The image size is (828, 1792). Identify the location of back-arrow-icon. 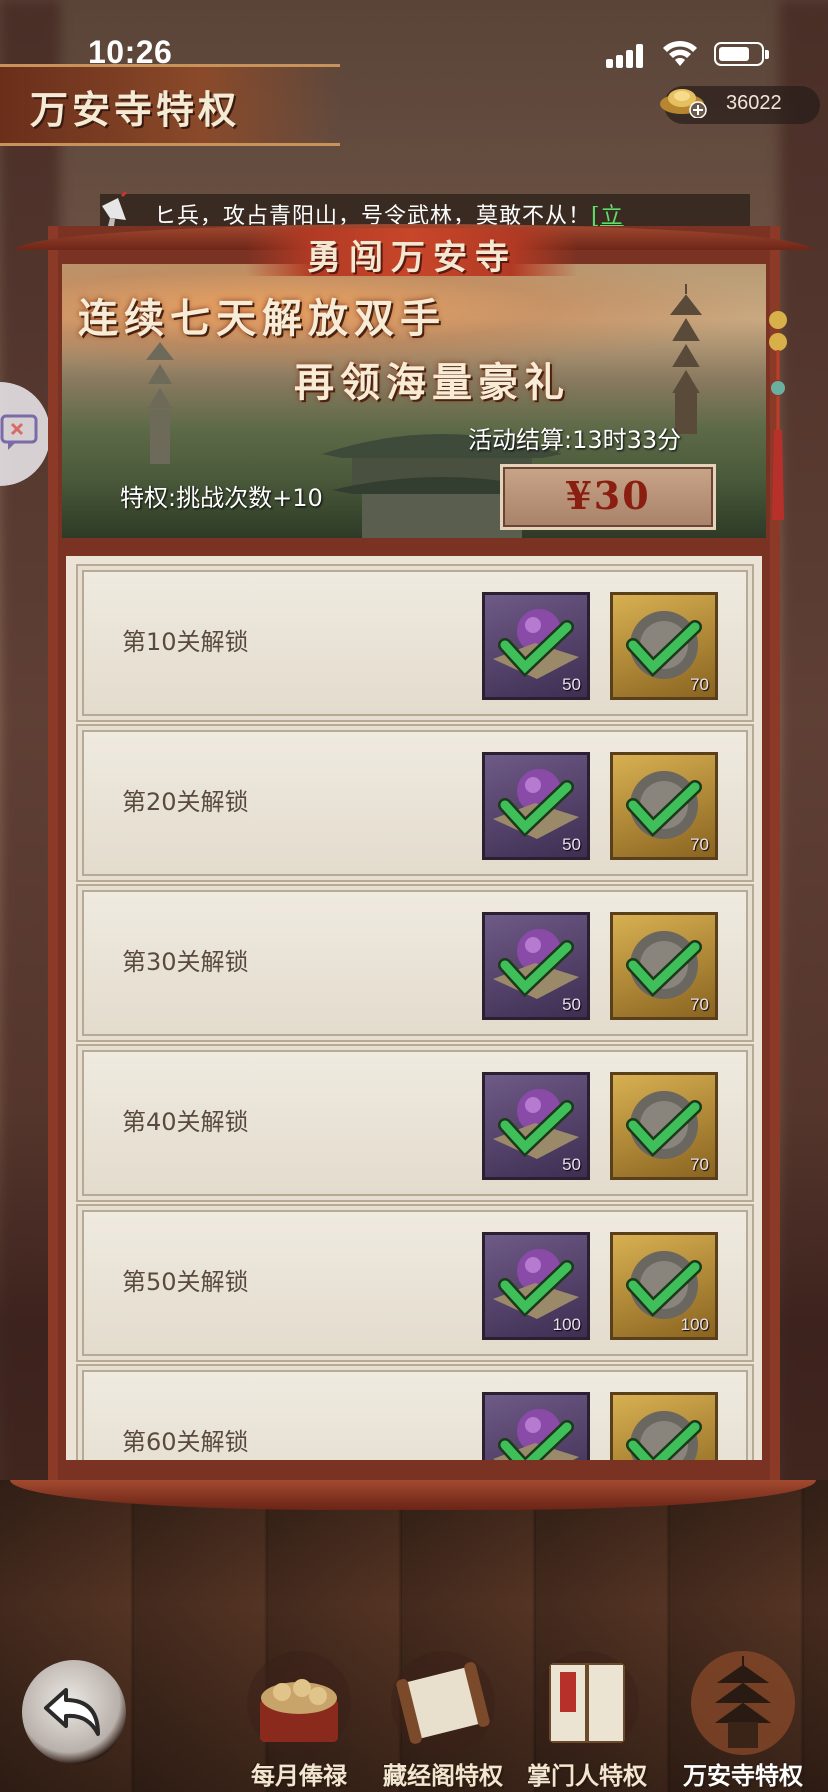
(72, 1712).